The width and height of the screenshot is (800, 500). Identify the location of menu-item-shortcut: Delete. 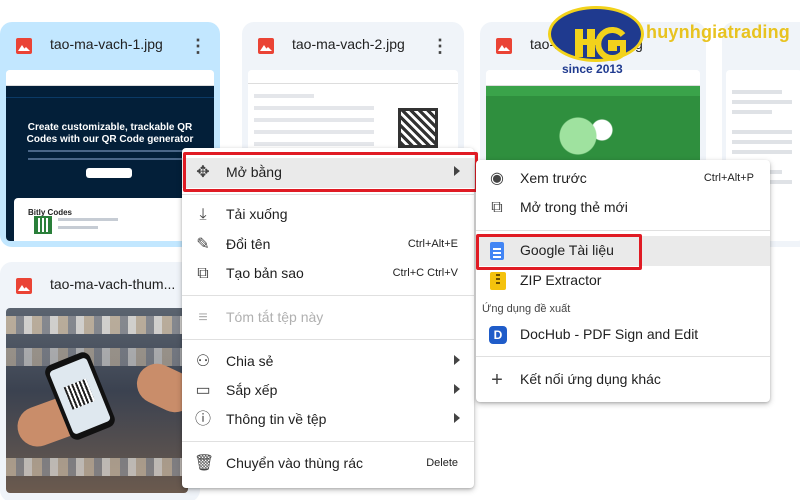
(442, 463).